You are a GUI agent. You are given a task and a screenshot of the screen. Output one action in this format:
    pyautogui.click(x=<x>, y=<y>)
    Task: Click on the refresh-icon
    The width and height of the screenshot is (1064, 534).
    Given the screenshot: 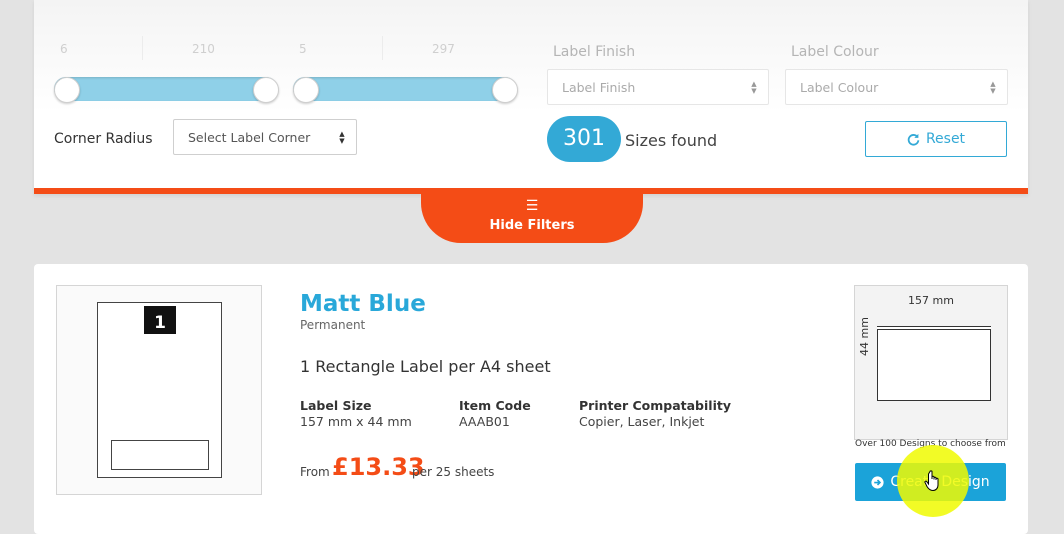 What is the action you would take?
    pyautogui.click(x=913, y=139)
    